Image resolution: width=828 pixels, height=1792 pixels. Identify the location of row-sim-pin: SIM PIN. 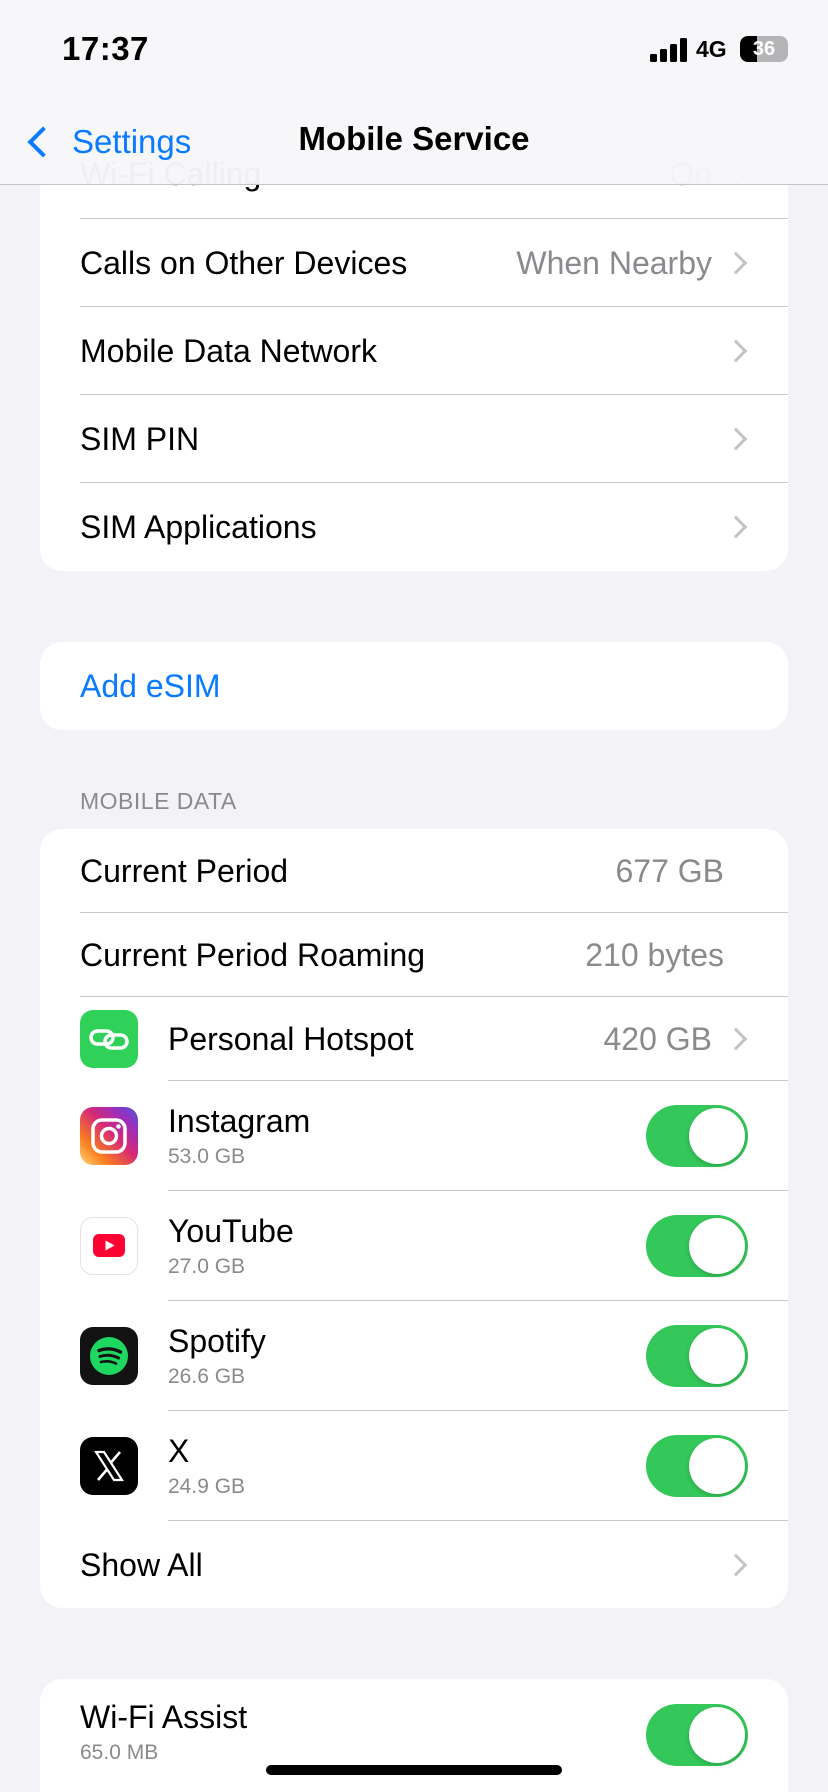
(414, 439).